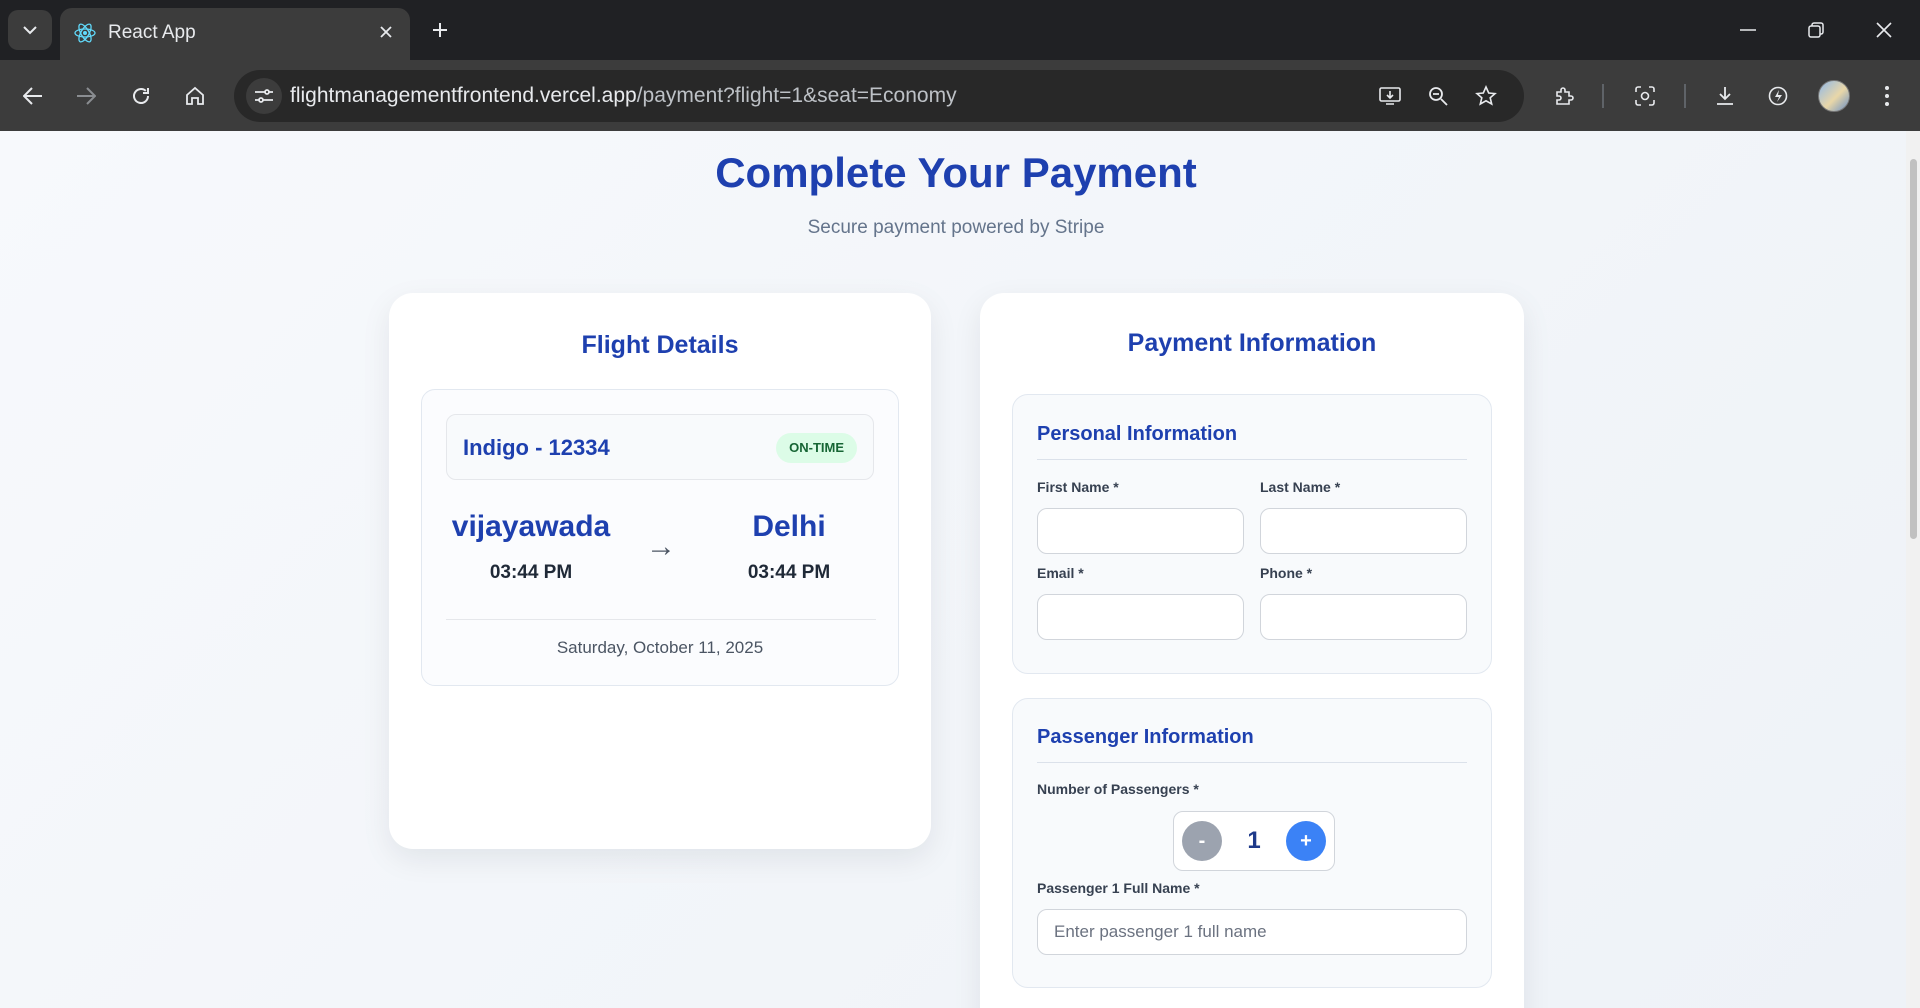 The height and width of the screenshot is (1008, 1920). Describe the element at coordinates (960, 30) in the screenshot. I see `browser-tab-bar: React App` at that location.